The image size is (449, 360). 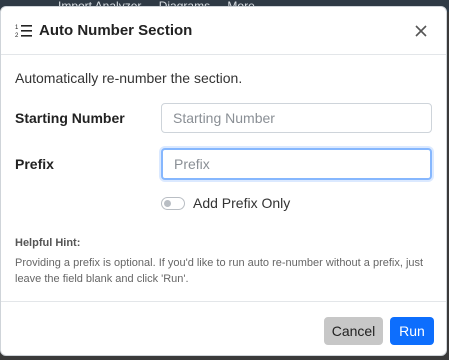 What do you see at coordinates (24, 31) in the screenshot?
I see `numbered-list-icon: 1 2` at bounding box center [24, 31].